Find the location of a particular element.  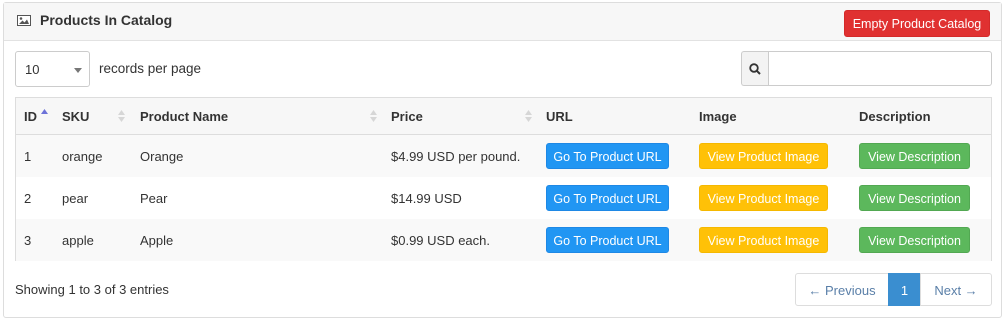

header-description: Description is located at coordinates (895, 116).